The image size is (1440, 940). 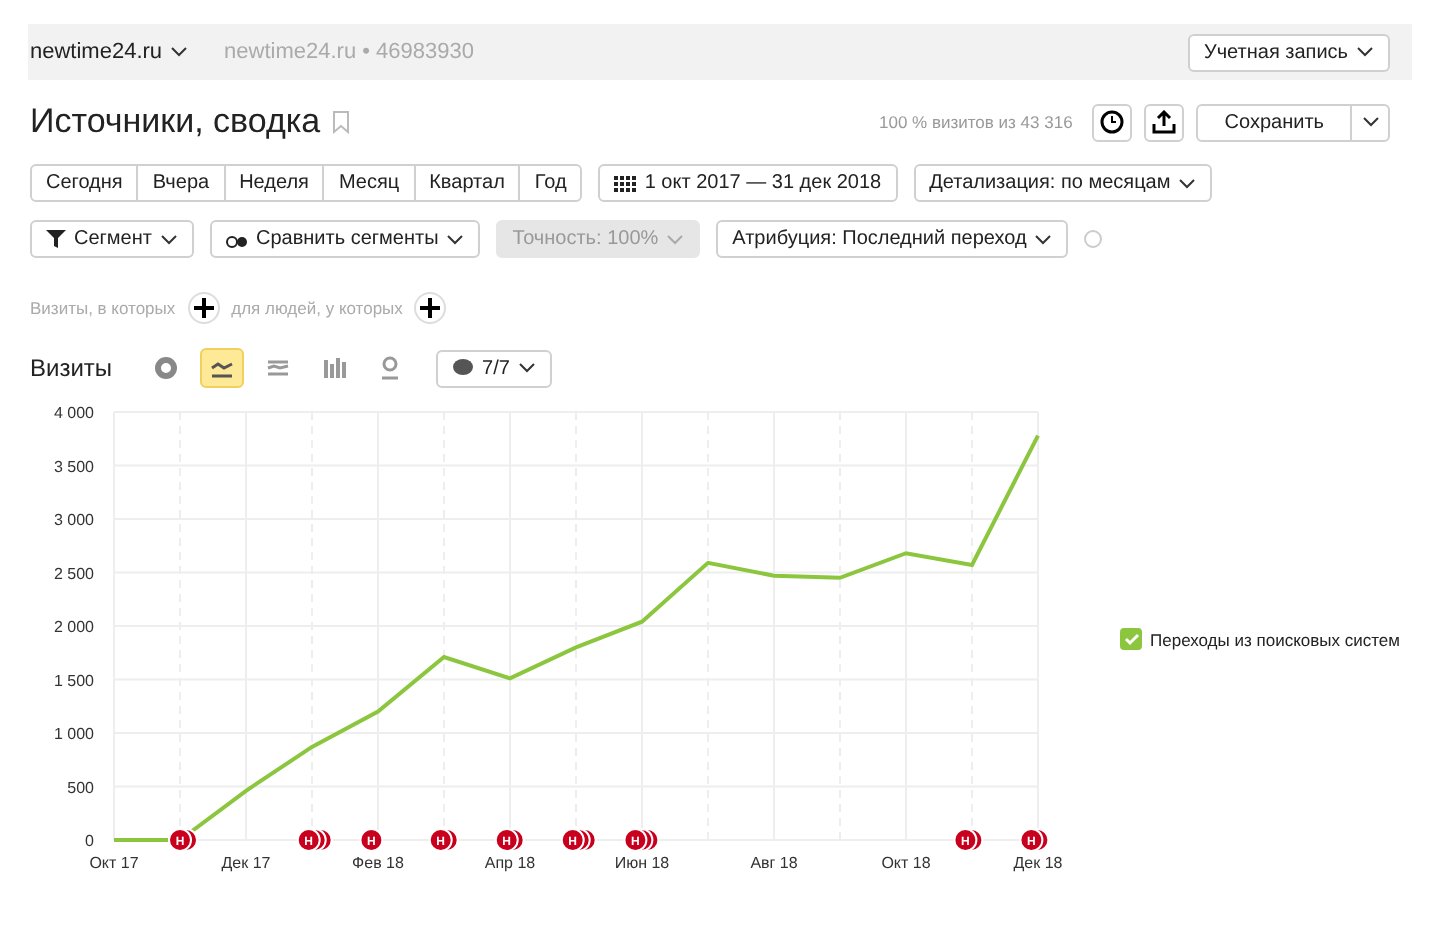 I want to click on bookmark-icon, so click(x=341, y=122).